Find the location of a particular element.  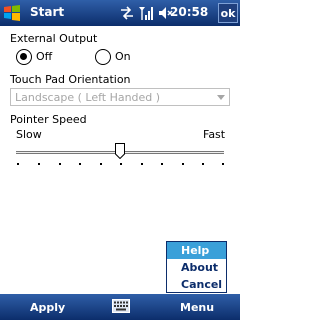

external-output-on-radio is located at coordinates (103, 57).